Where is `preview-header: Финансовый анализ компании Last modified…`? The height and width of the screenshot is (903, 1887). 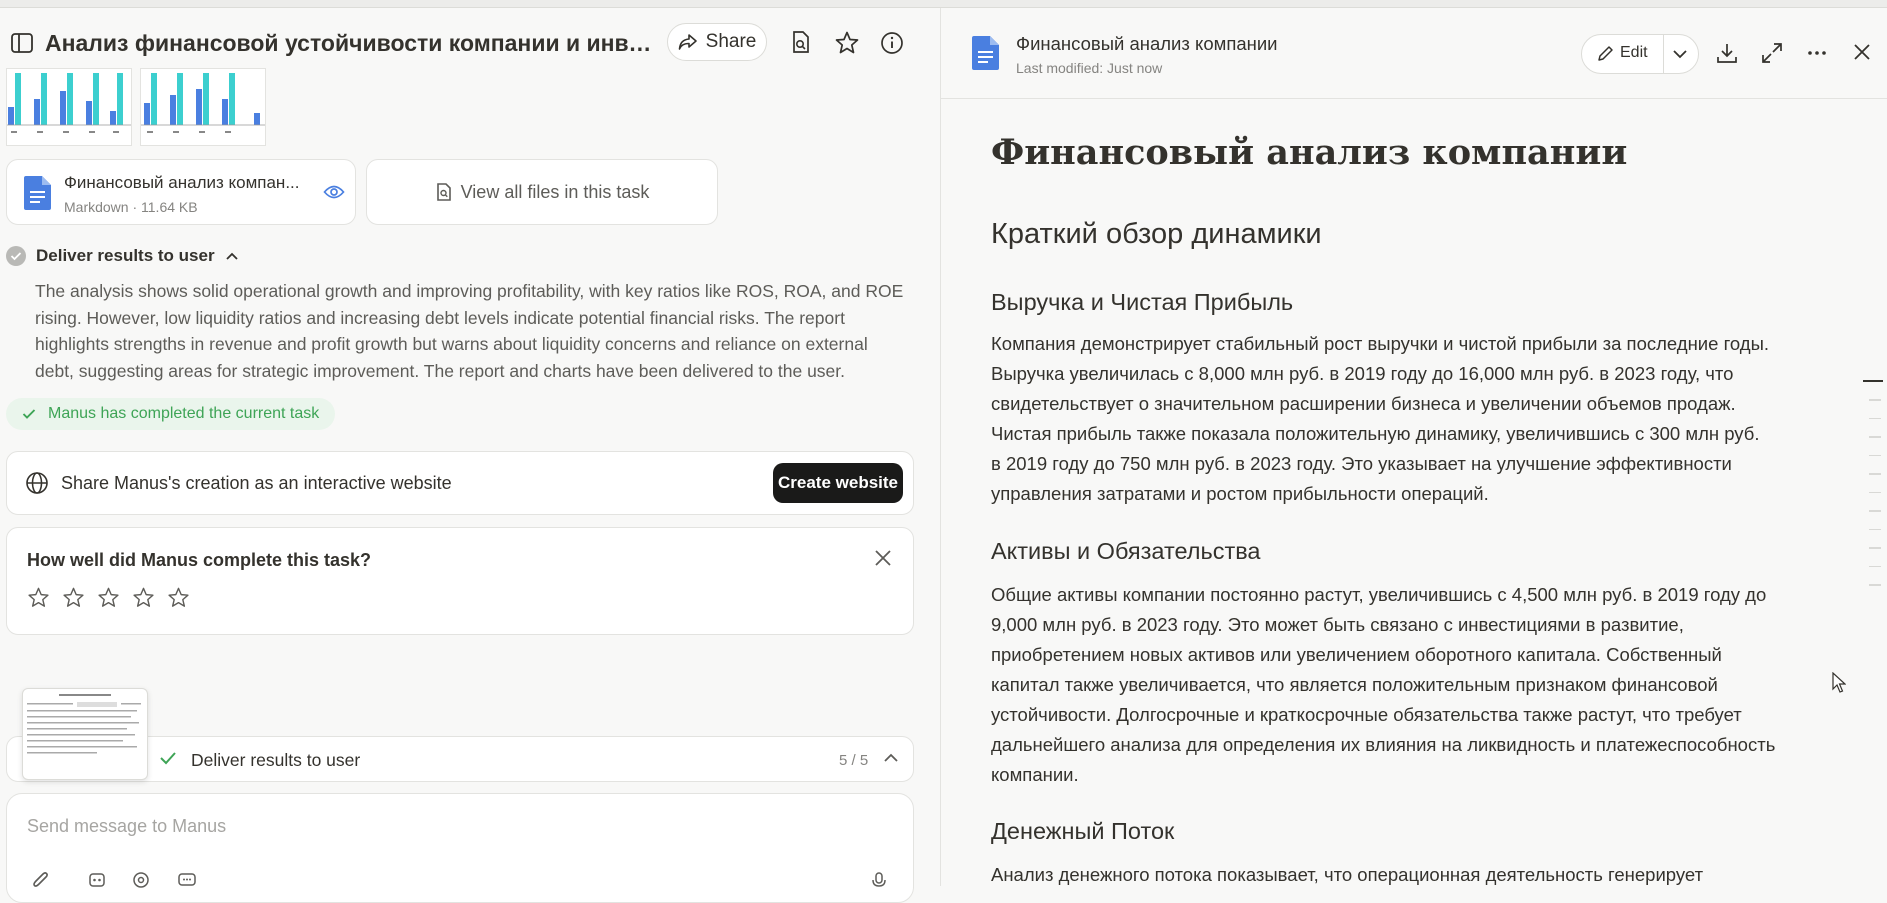
preview-header: Финансовый анализ компании Last modified… is located at coordinates (1414, 53).